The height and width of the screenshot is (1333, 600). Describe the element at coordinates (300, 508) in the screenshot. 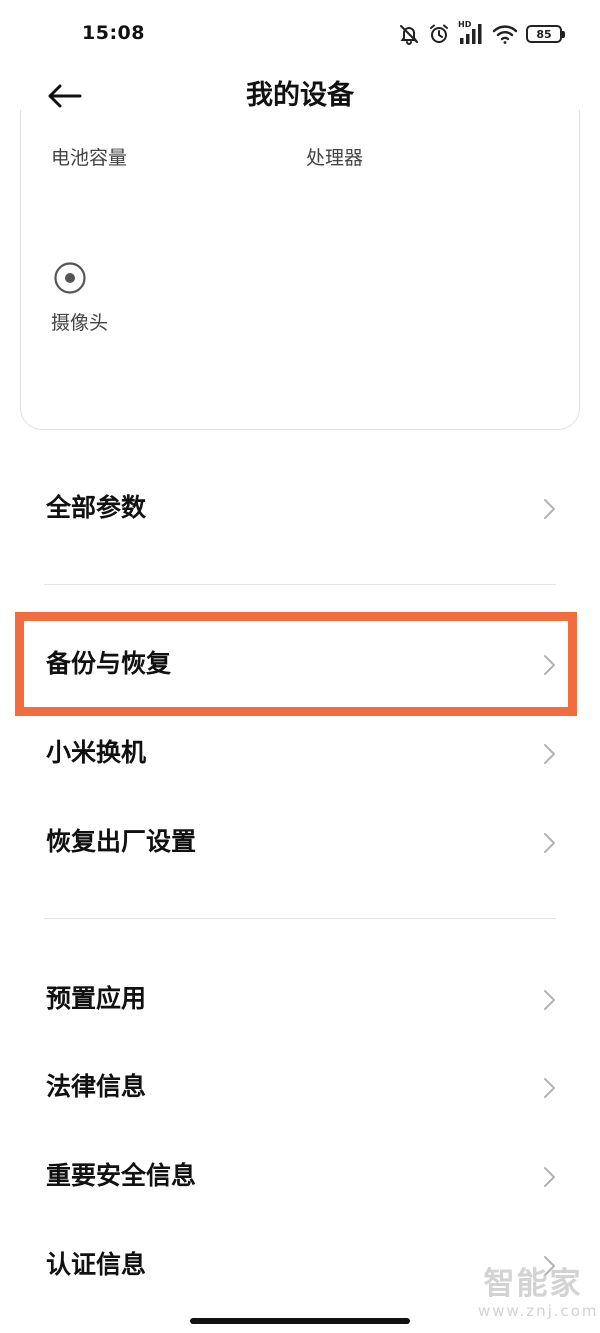

I see `setting-item-all-specs: 全部参数` at that location.